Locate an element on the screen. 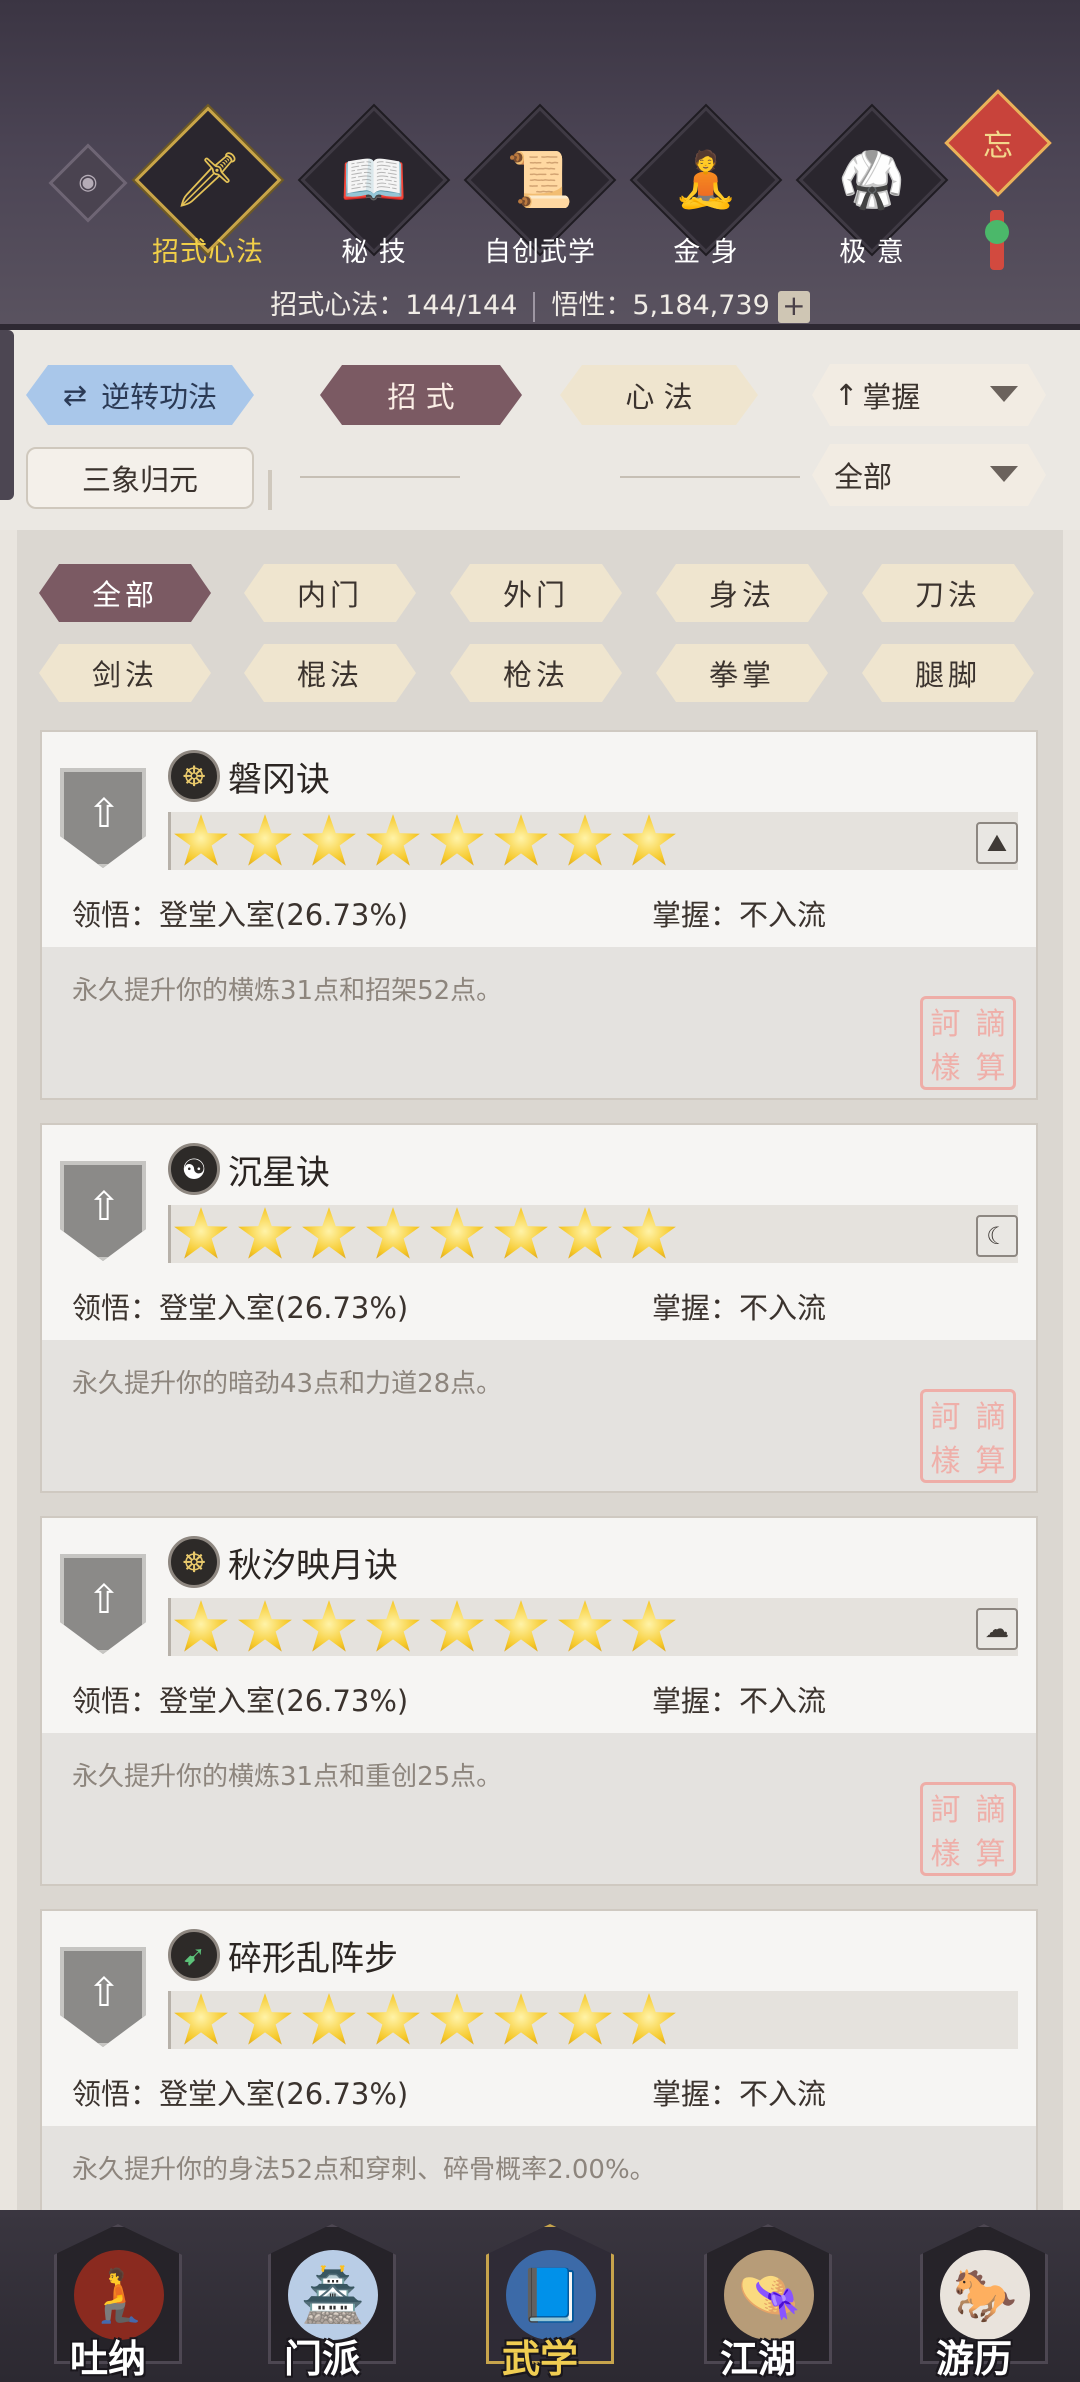 Image resolution: width=1080 pixels, height=2382 pixels. comprehension-label: 领悟： is located at coordinates (116, 915).